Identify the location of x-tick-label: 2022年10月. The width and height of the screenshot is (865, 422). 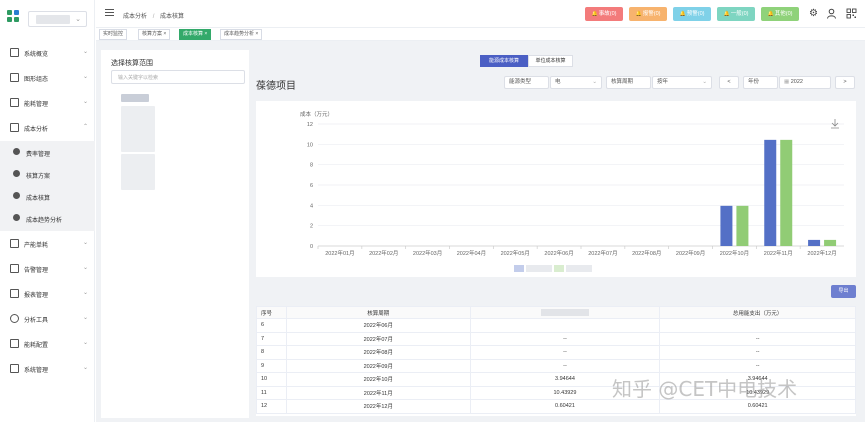
(734, 253).